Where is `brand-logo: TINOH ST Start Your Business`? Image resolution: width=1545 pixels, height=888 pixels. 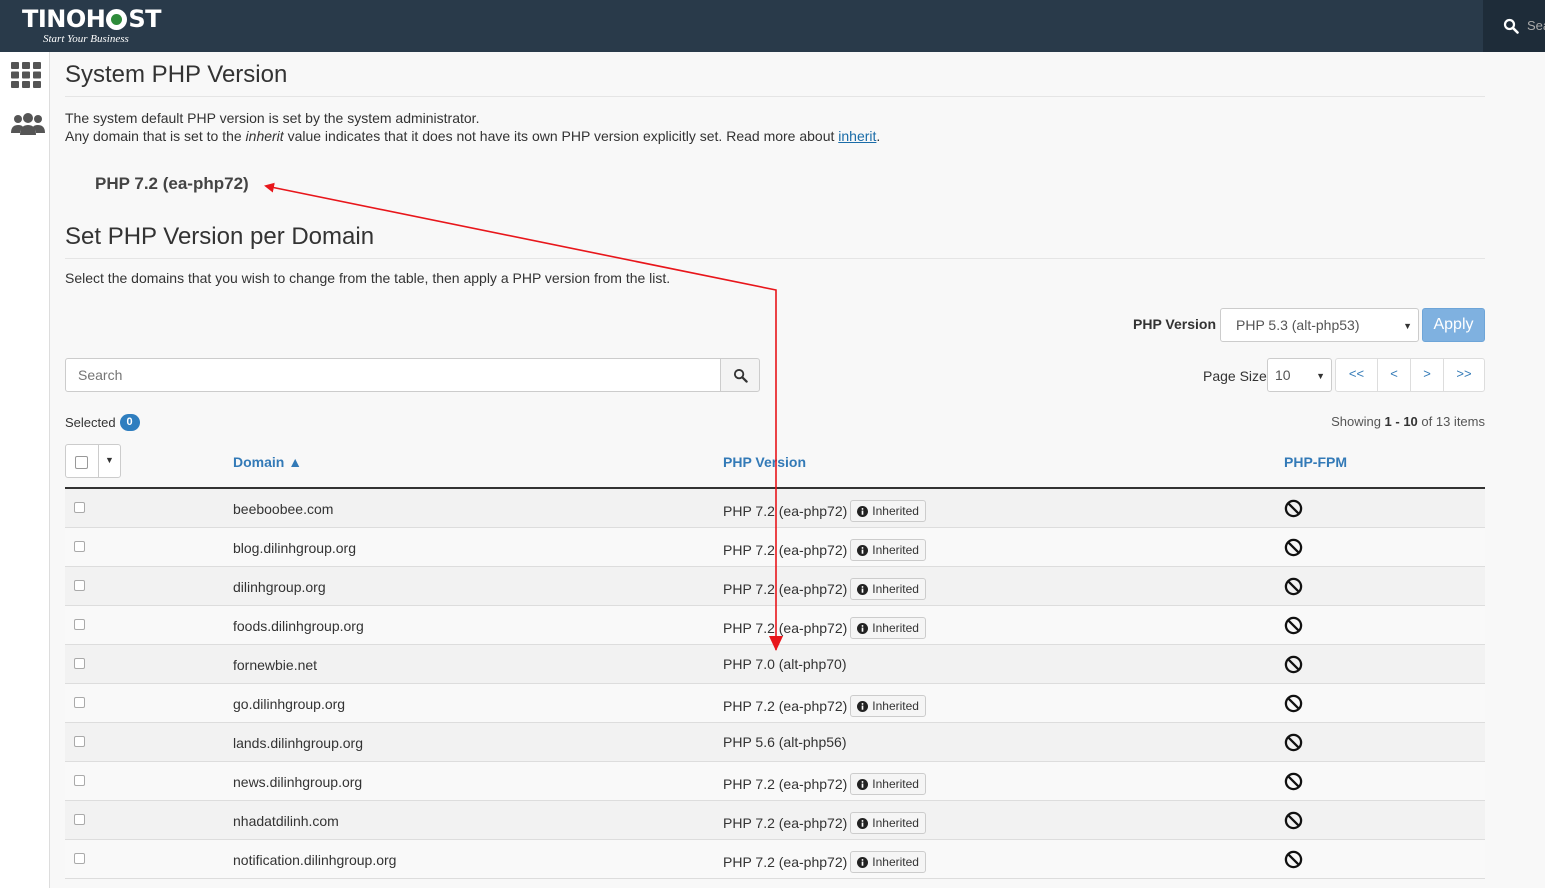 brand-logo: TINOH ST Start Your Business is located at coordinates (92, 25).